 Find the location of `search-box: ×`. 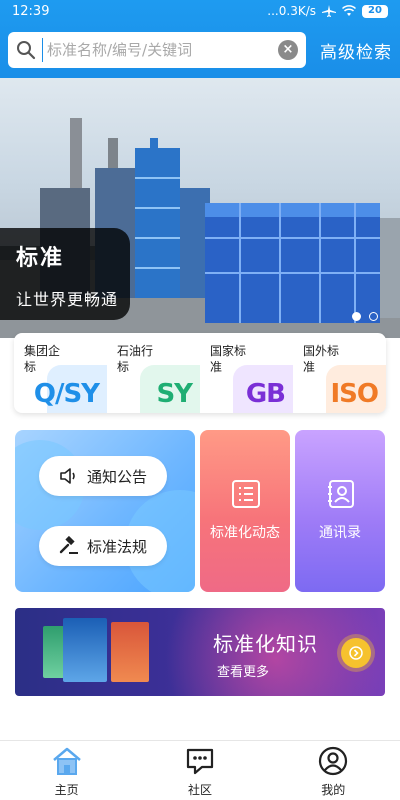

search-box: × is located at coordinates (157, 50).